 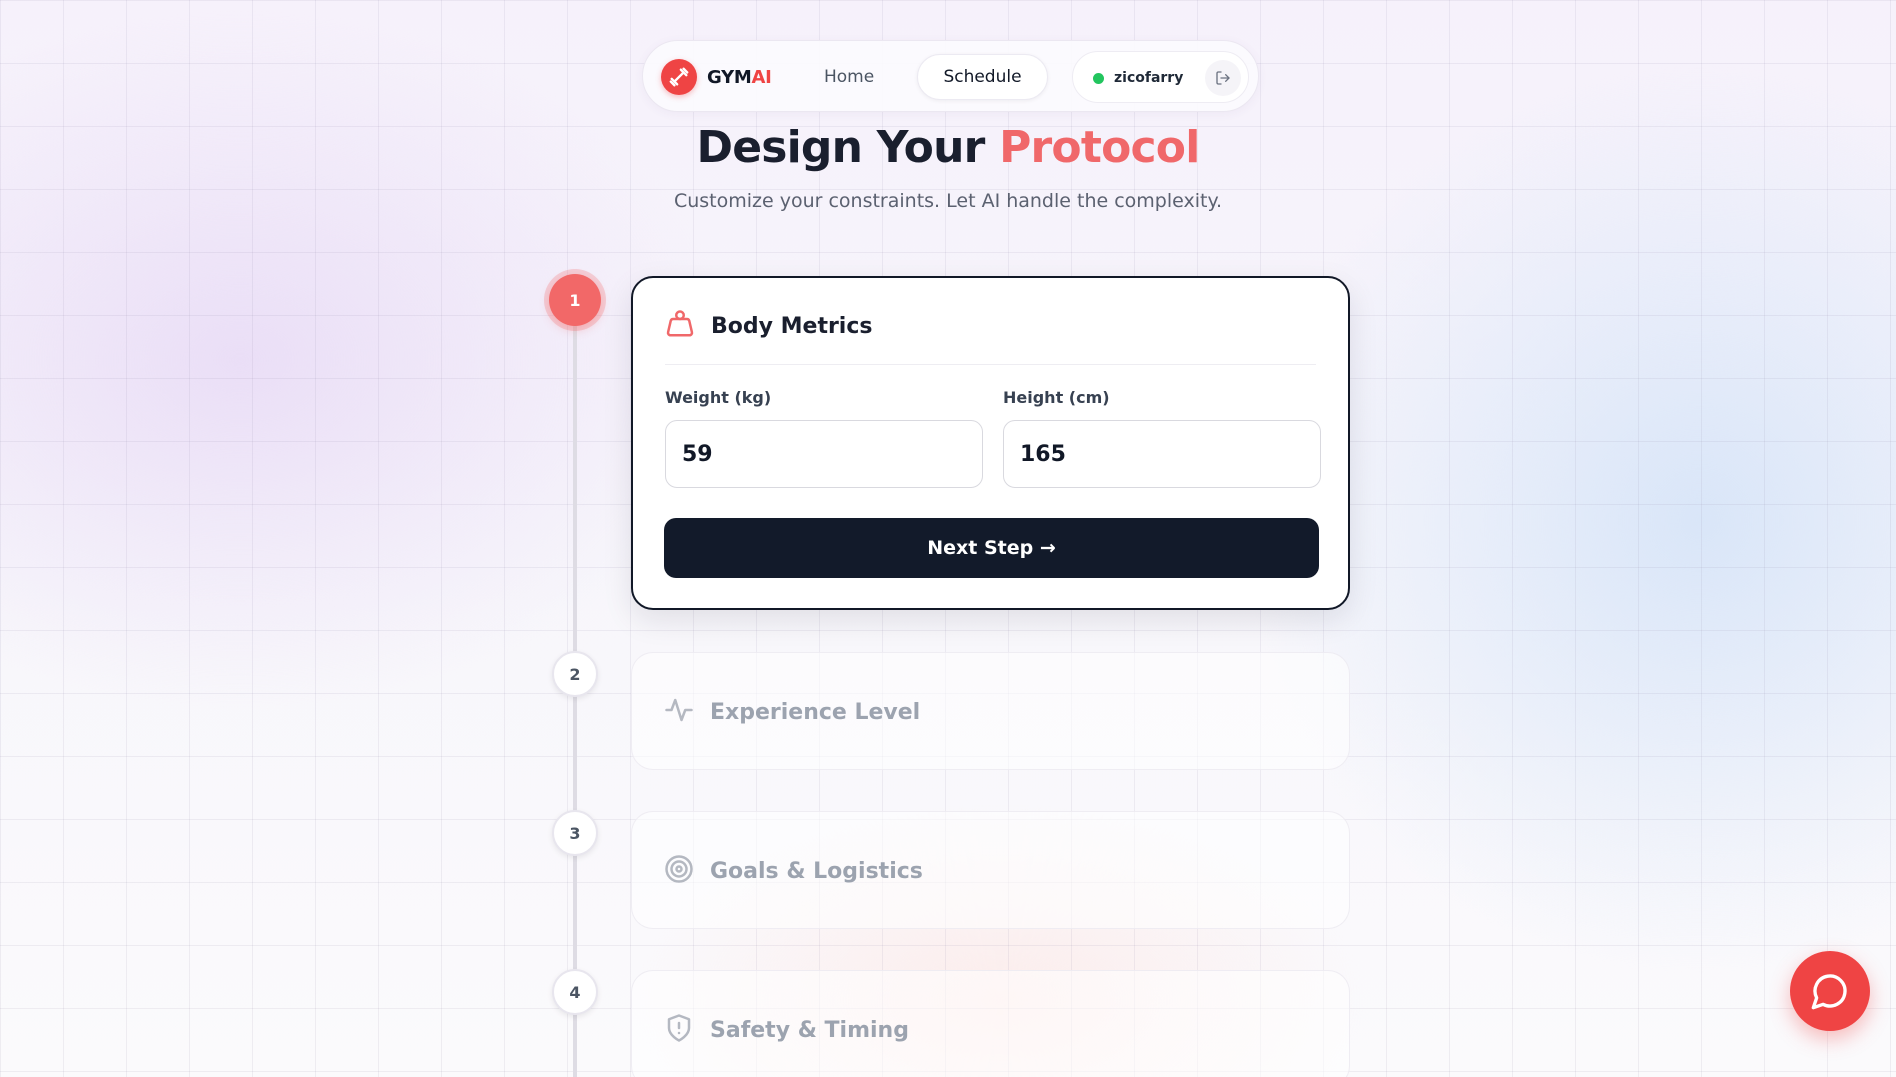 What do you see at coordinates (990, 364) in the screenshot?
I see `card-divider` at bounding box center [990, 364].